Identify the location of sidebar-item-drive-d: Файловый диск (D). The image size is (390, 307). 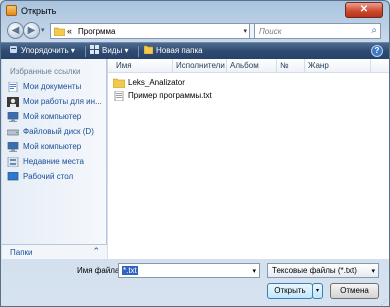
(56, 132).